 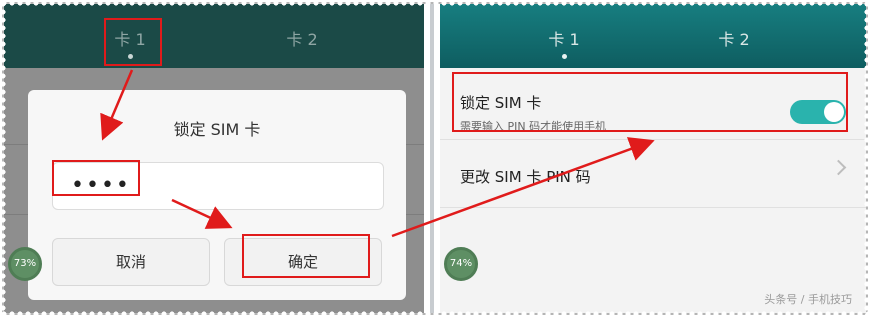 I want to click on highlight-lock-sim-row, so click(x=650, y=102).